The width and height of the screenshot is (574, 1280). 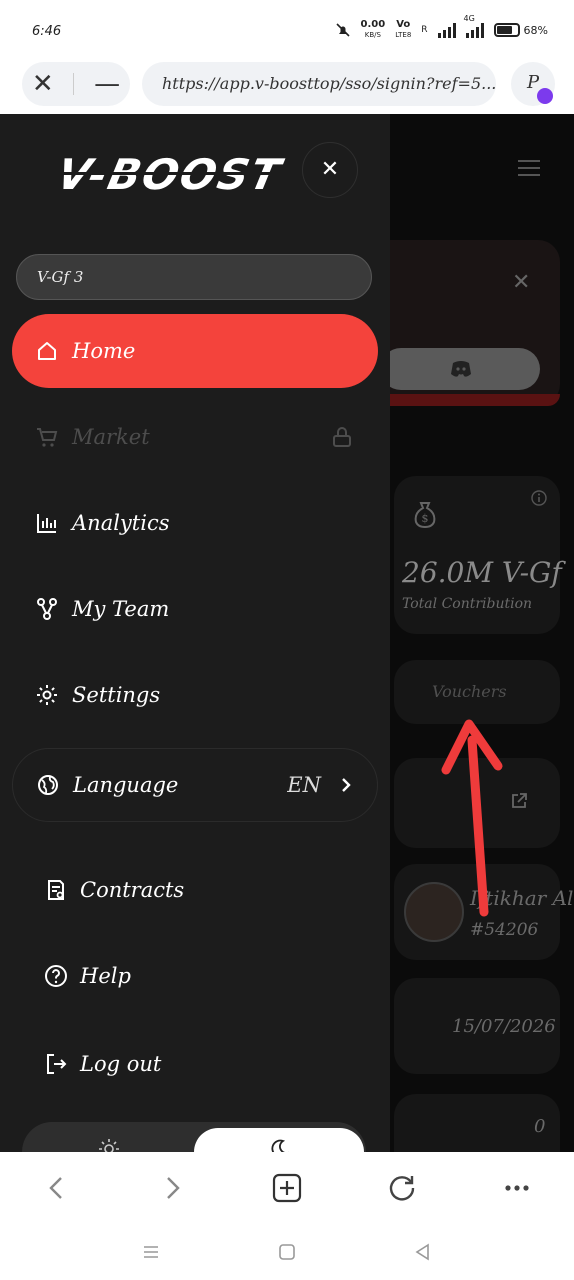 What do you see at coordinates (111, 437) in the screenshot?
I see `nav-market-label: Market` at bounding box center [111, 437].